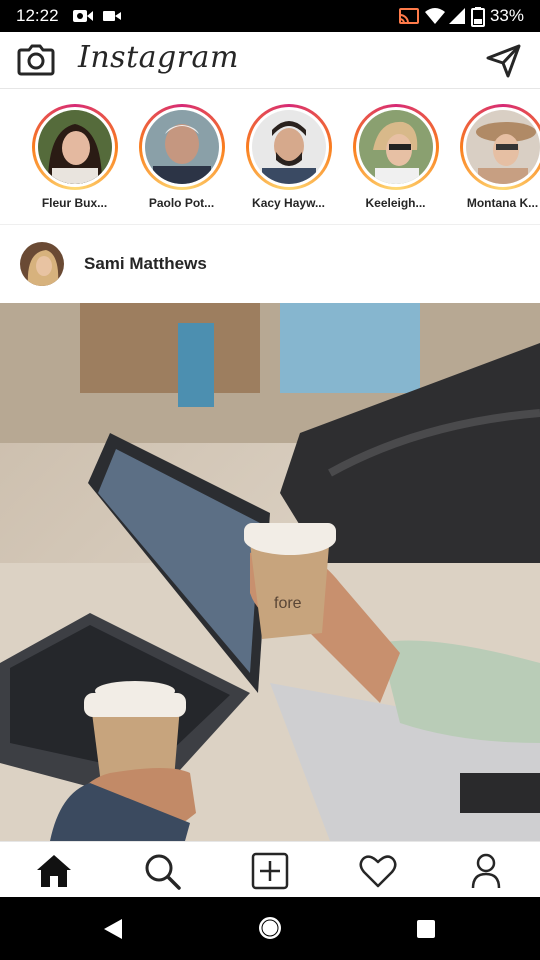 The image size is (540, 960). I want to click on add-icon, so click(270, 871).